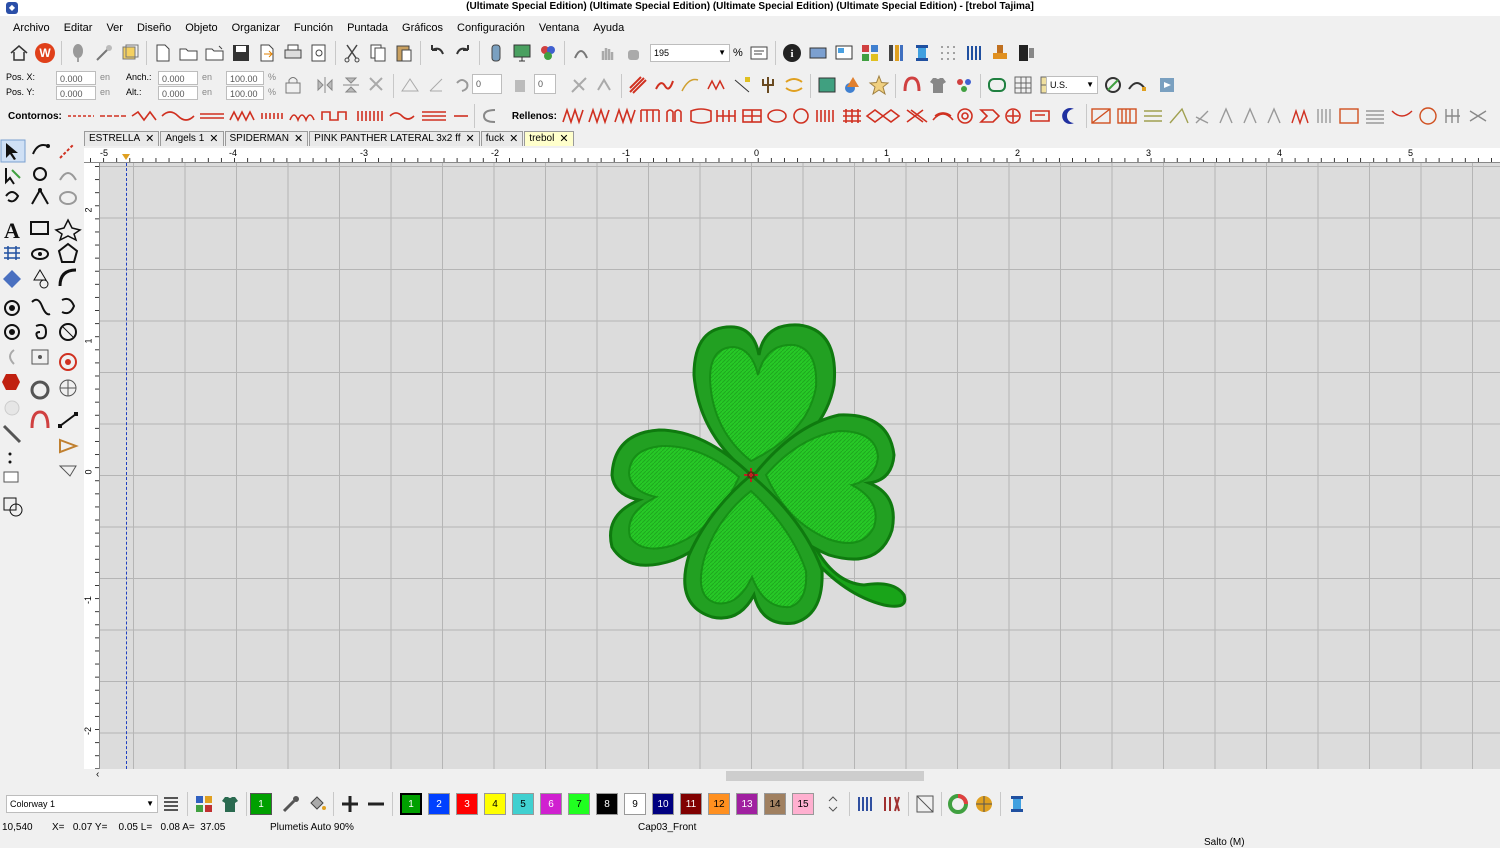  What do you see at coordinates (792, 155) in the screenshot?
I see `horizontal-ruler: -5 -4 -3 -2 -1 0 1 2 3 4 5` at bounding box center [792, 155].